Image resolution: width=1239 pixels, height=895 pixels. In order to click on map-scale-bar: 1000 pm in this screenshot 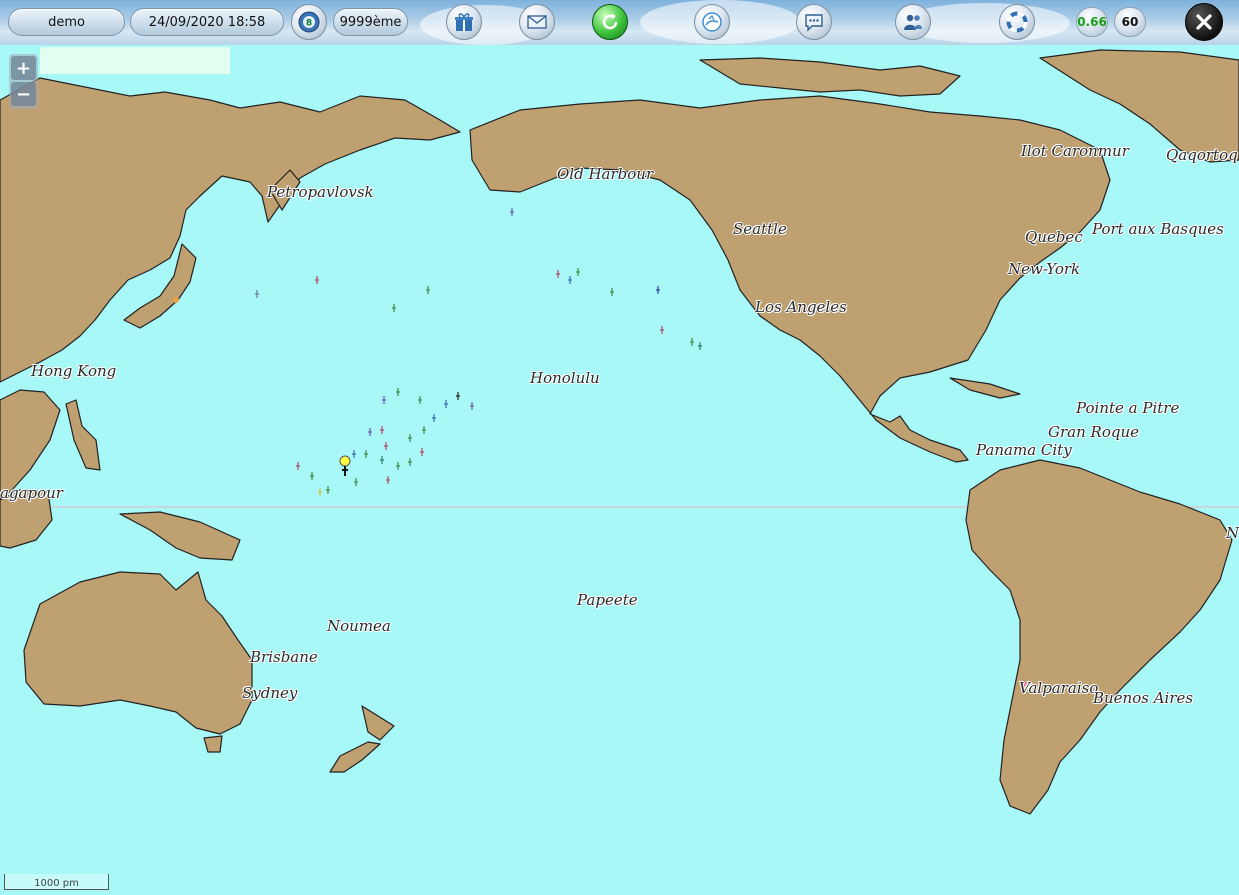, I will do `click(56, 882)`.